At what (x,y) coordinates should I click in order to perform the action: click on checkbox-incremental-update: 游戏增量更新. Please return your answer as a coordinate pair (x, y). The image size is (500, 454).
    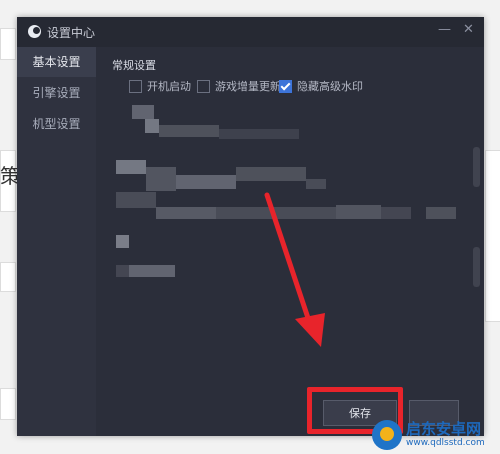
    Looking at the image, I should click on (239, 86).